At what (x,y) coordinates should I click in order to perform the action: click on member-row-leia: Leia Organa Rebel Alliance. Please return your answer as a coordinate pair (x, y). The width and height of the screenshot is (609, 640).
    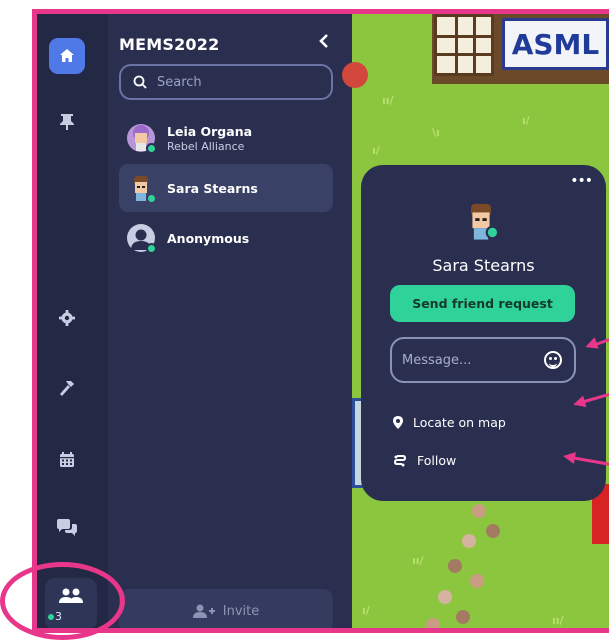
    Looking at the image, I should click on (226, 138).